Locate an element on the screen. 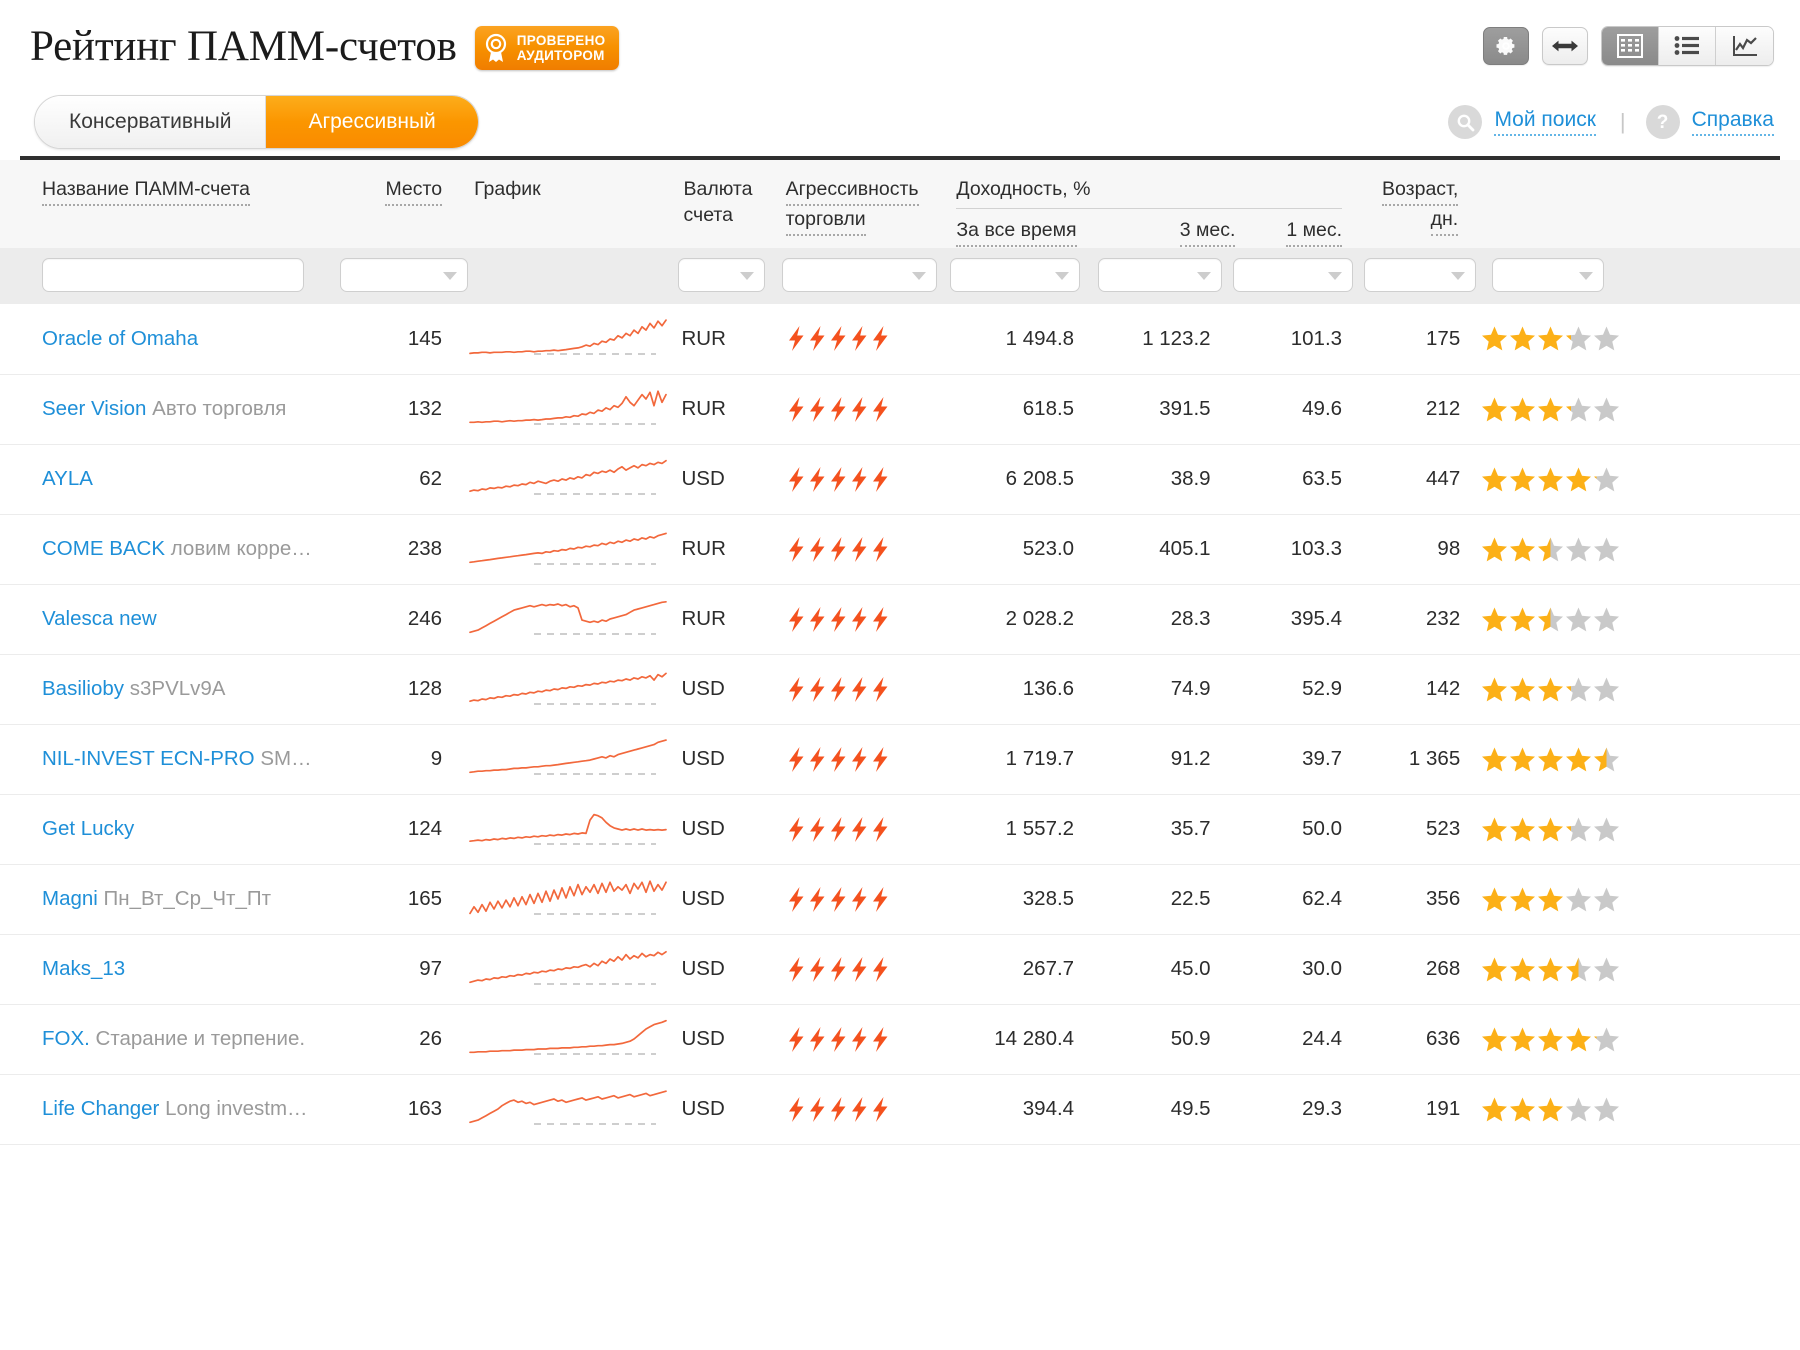 The image size is (1800, 1350). table-row: Valesca new 246 RUR 2 028.2 28.3 395.4 232 is located at coordinates (900, 619).